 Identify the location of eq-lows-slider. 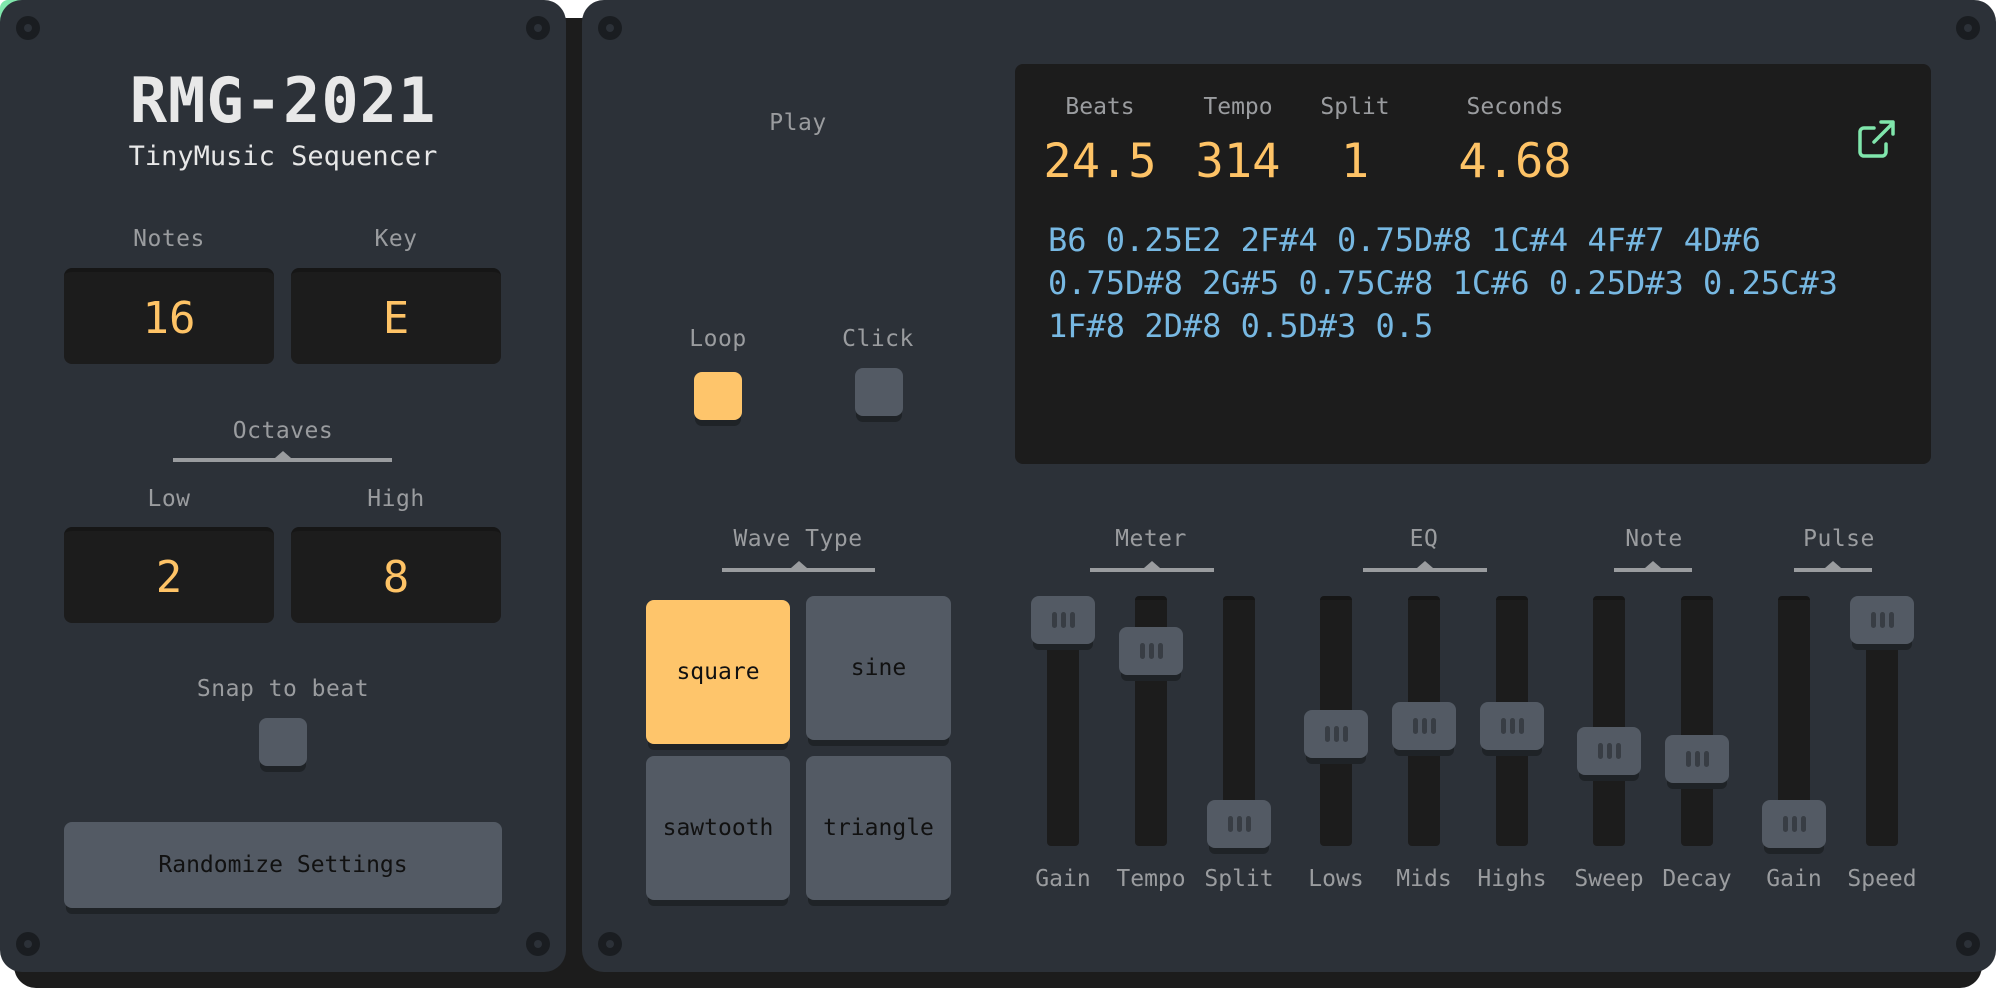
(1336, 721).